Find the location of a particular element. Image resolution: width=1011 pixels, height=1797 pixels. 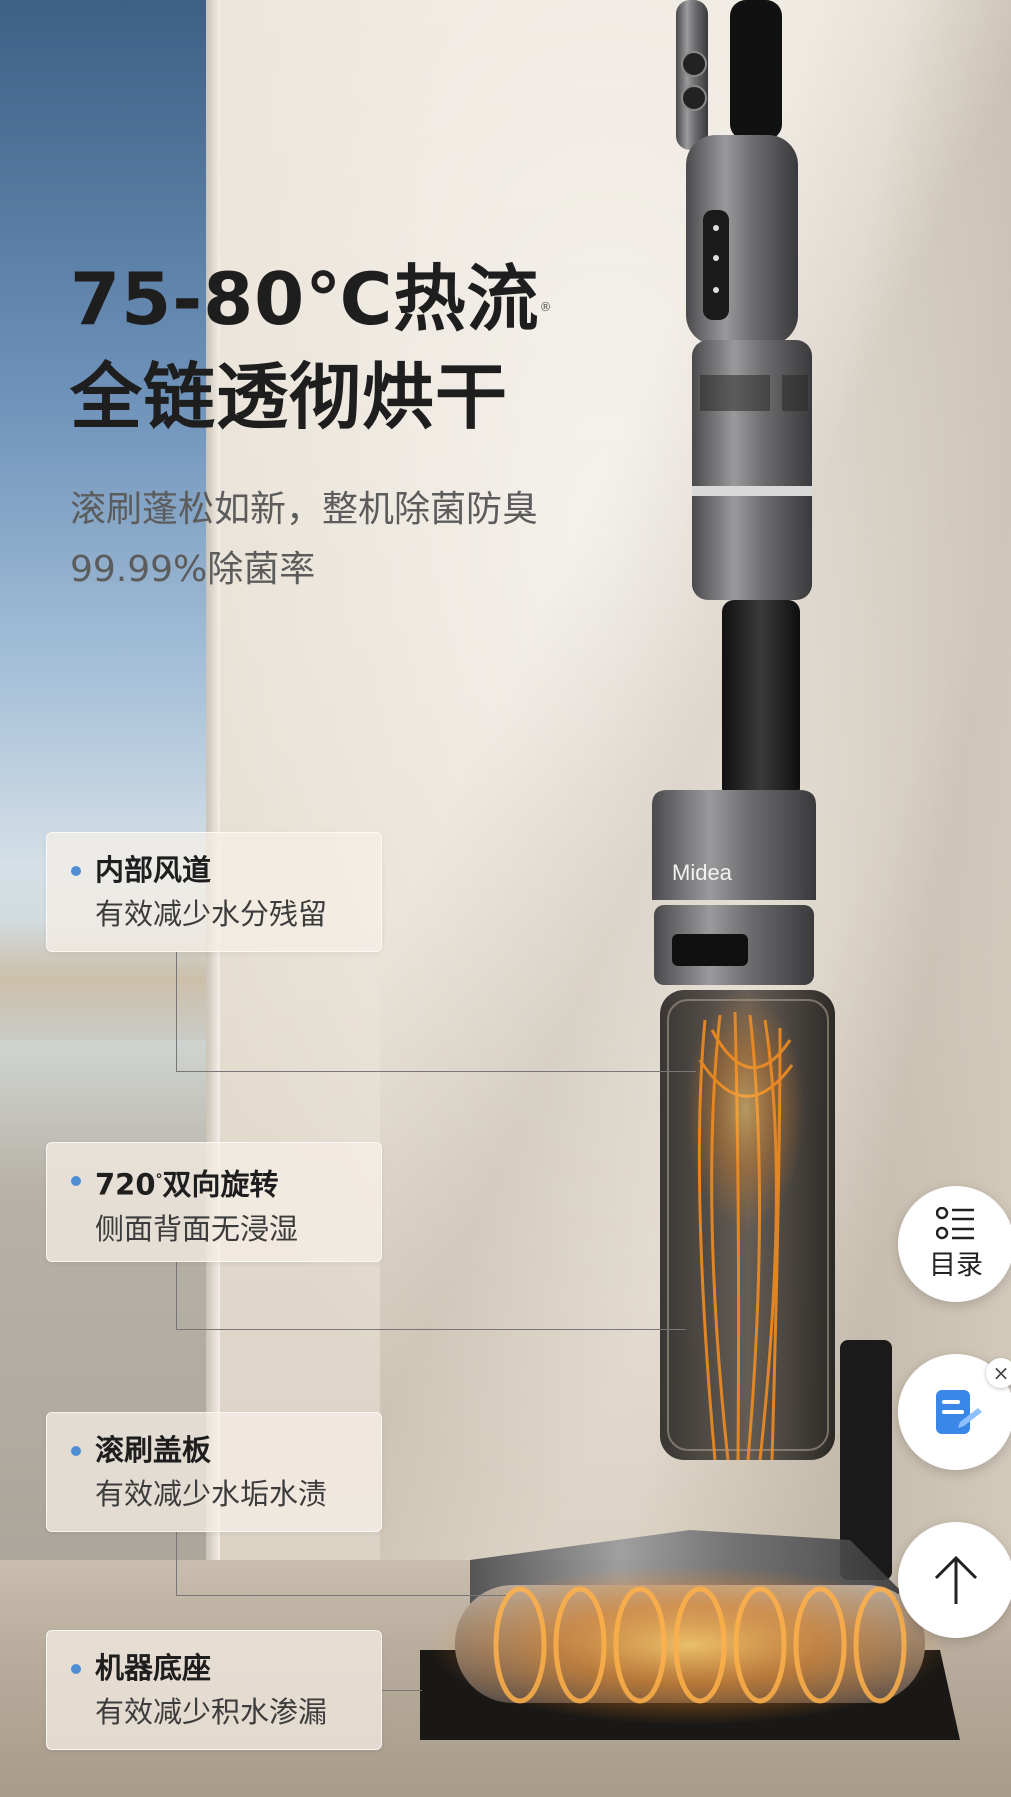

brand-logo: Midea is located at coordinates (702, 872).